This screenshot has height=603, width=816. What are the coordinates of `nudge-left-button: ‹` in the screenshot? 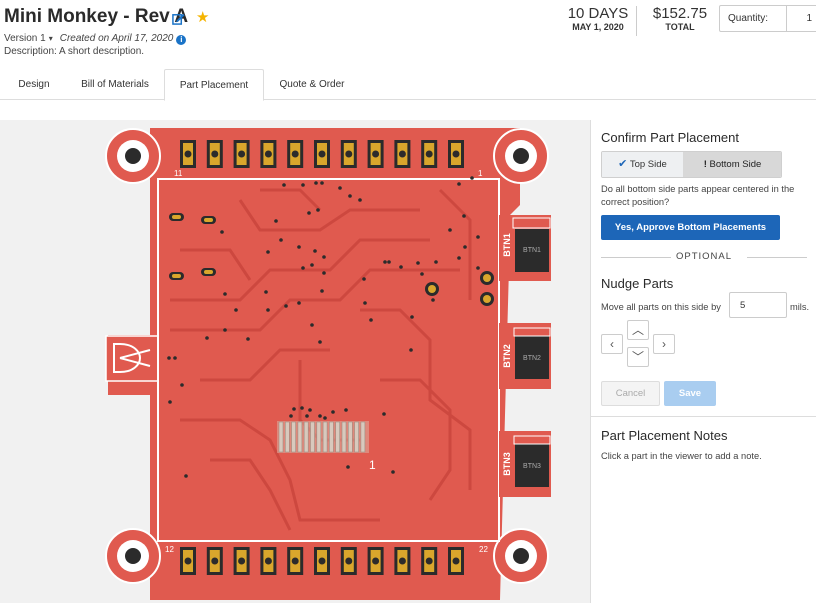 It's located at (612, 344).